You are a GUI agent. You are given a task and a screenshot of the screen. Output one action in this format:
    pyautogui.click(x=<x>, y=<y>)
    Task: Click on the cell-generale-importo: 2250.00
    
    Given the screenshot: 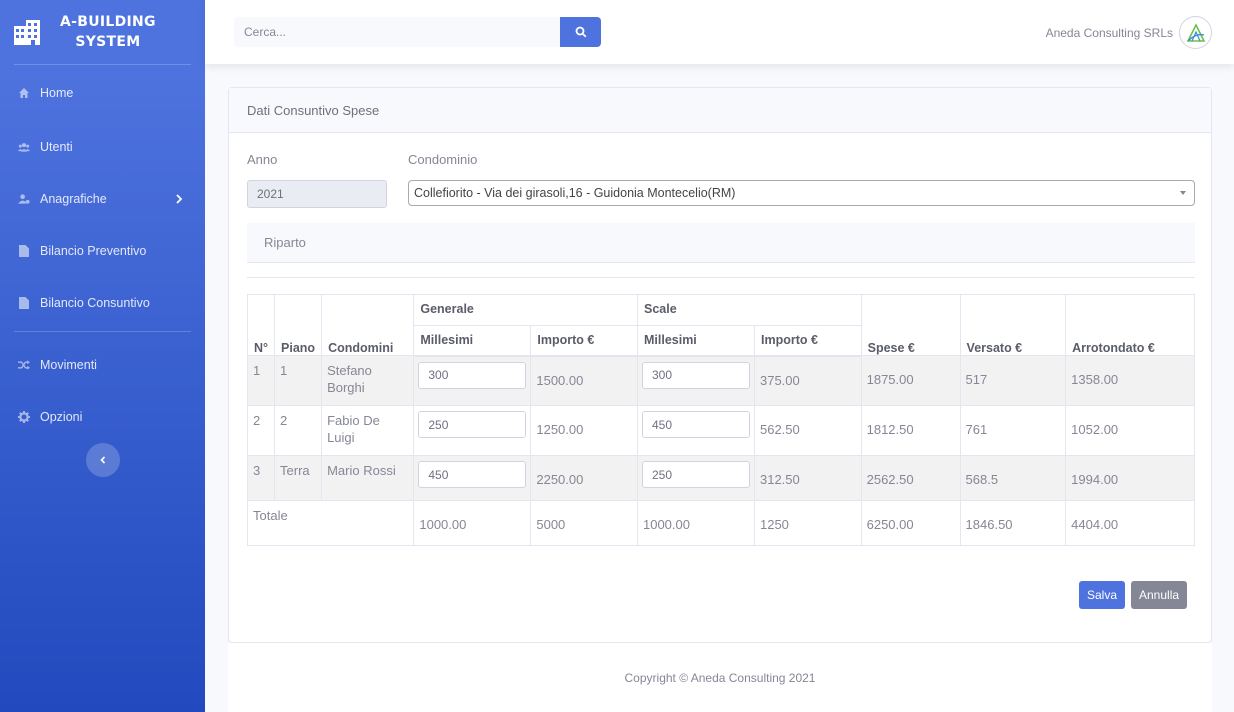 What is the action you would take?
    pyautogui.click(x=584, y=478)
    